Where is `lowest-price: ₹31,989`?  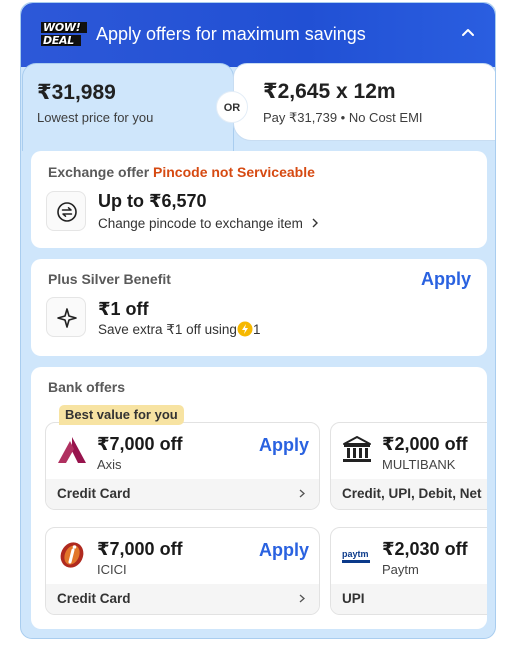
lowest-price: ₹31,989 is located at coordinates (76, 92).